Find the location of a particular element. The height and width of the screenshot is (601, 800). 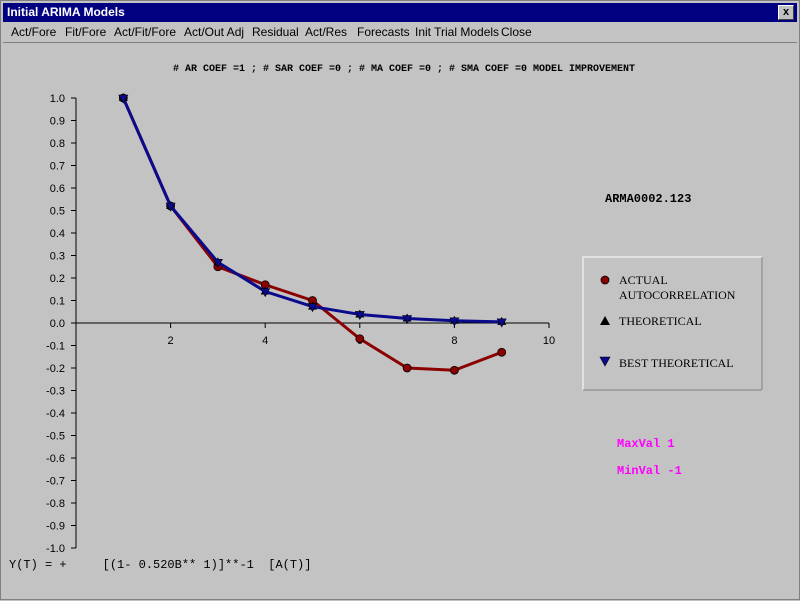

y-tick-label: -0.1 is located at coordinates (55, 347).